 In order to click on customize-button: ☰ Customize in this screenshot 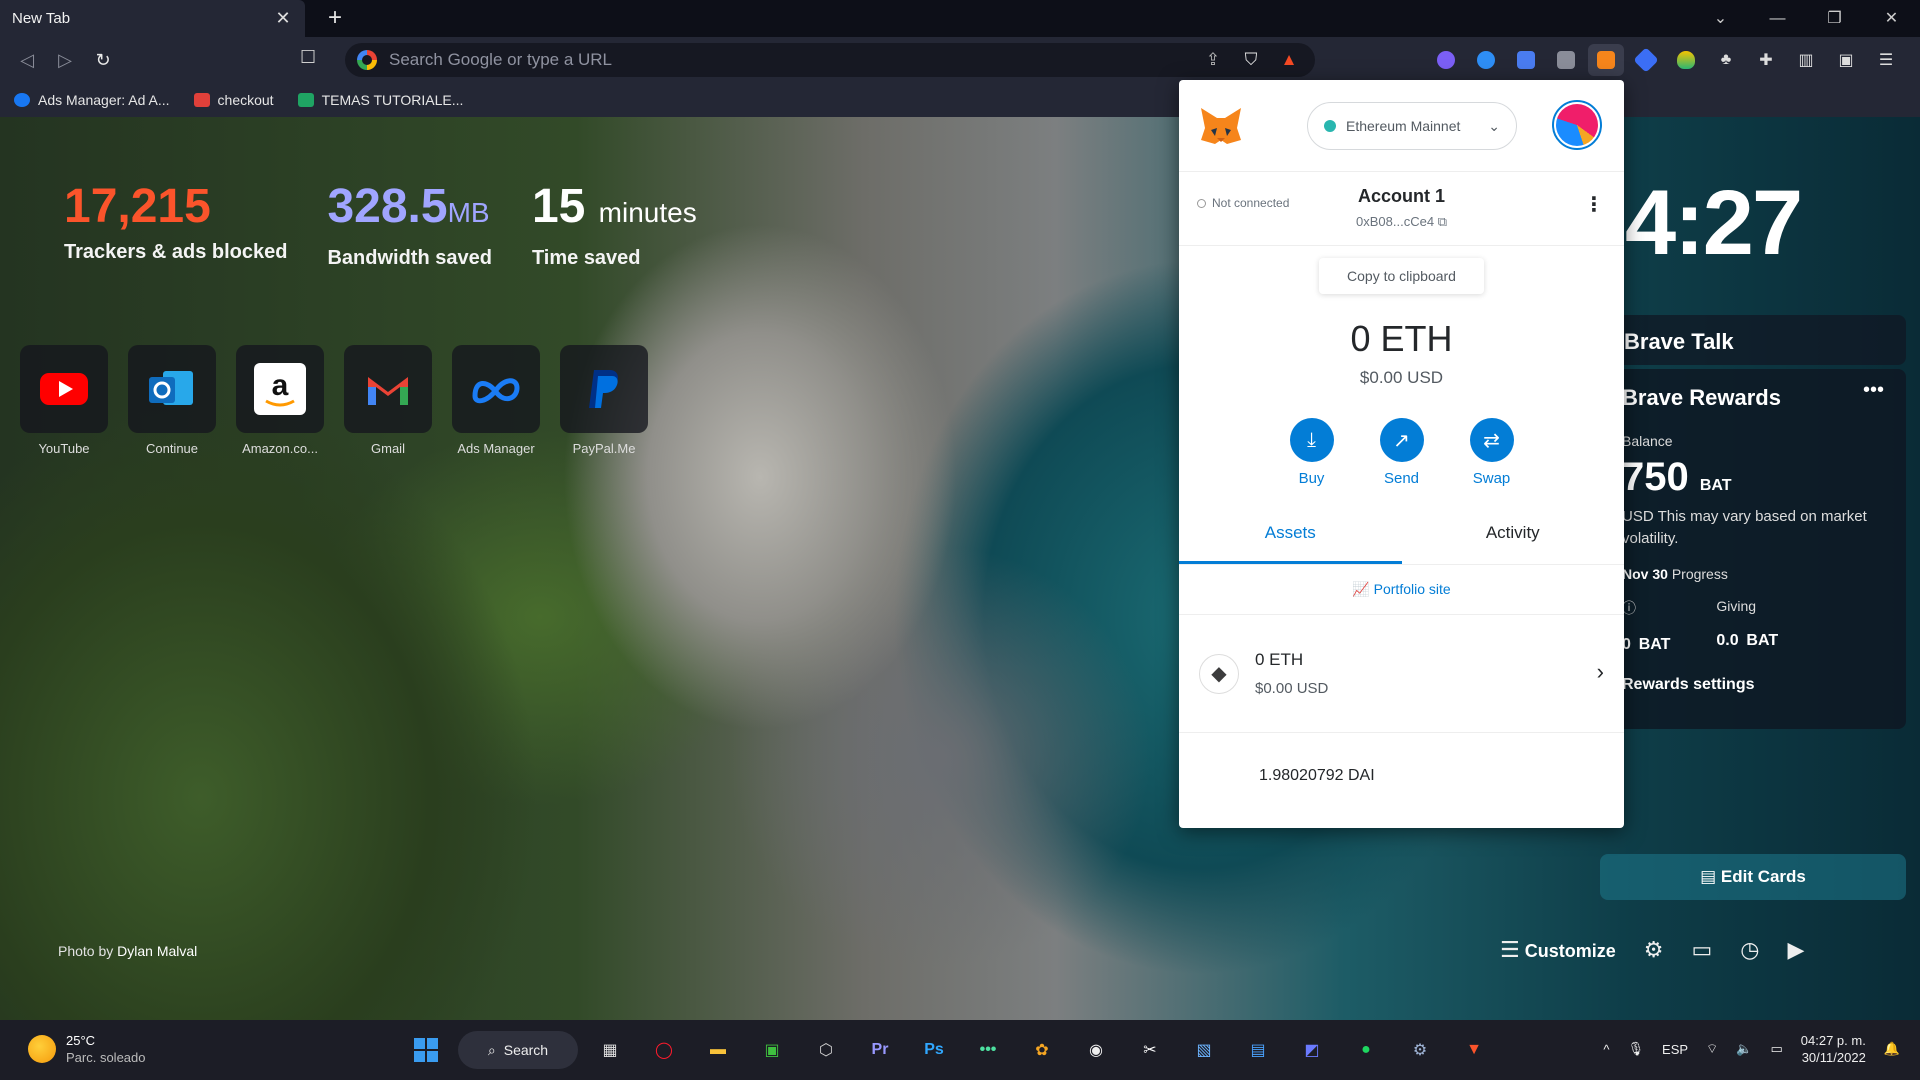, I will do `click(1558, 950)`.